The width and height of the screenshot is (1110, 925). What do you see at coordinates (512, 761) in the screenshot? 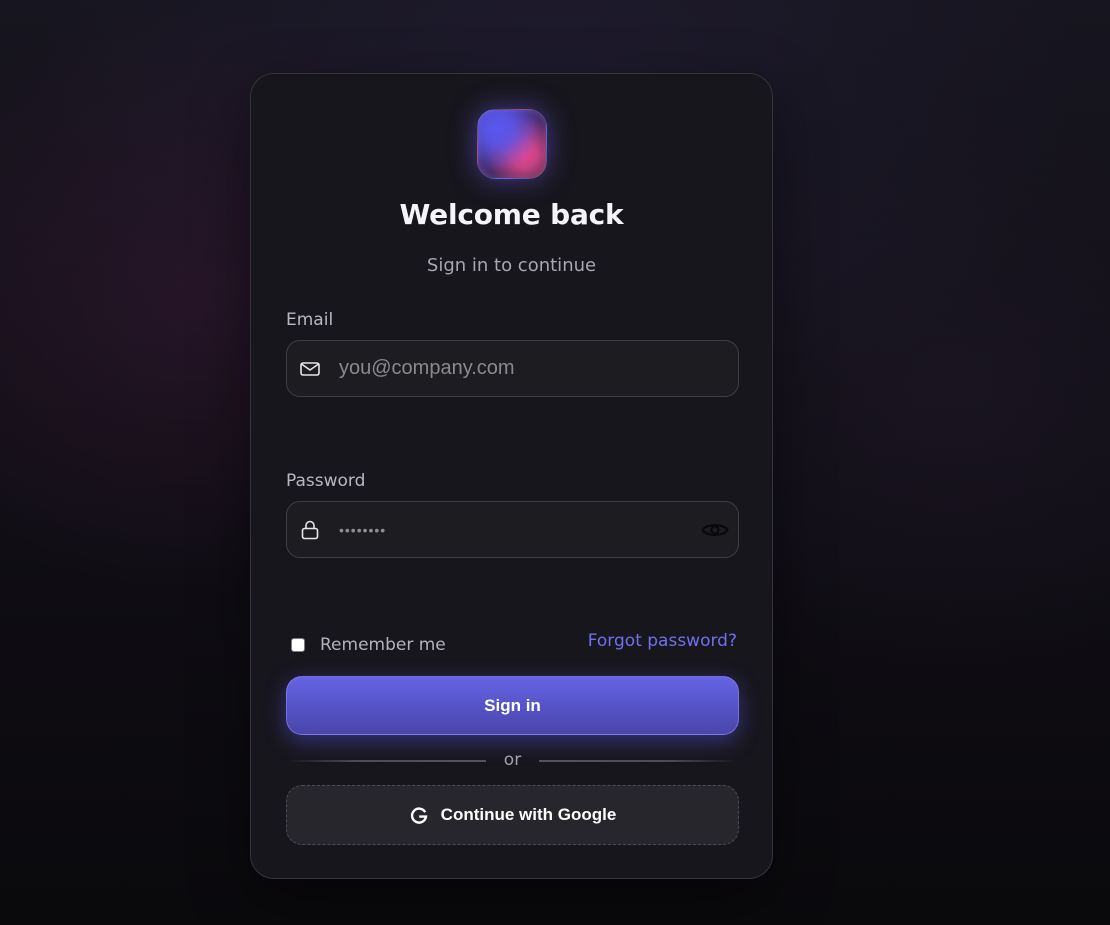
I see `or-divider: or` at bounding box center [512, 761].